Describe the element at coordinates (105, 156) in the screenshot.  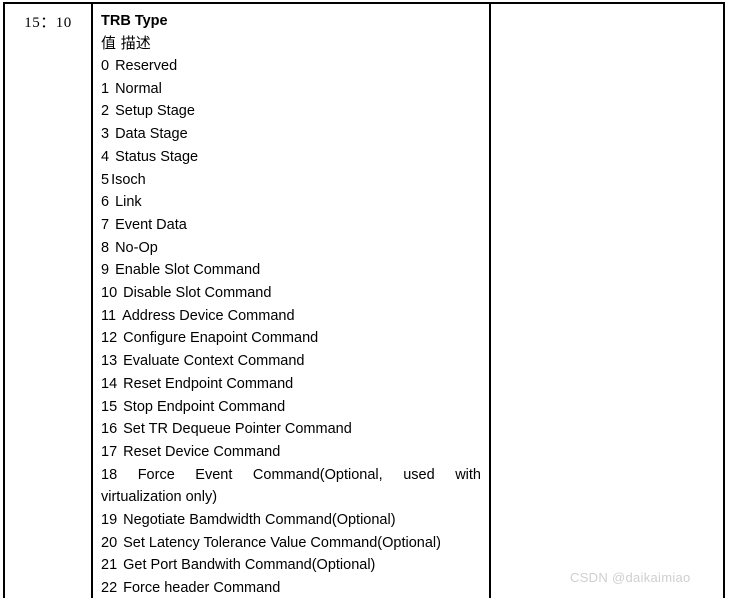
I see `type-value: 4` at that location.